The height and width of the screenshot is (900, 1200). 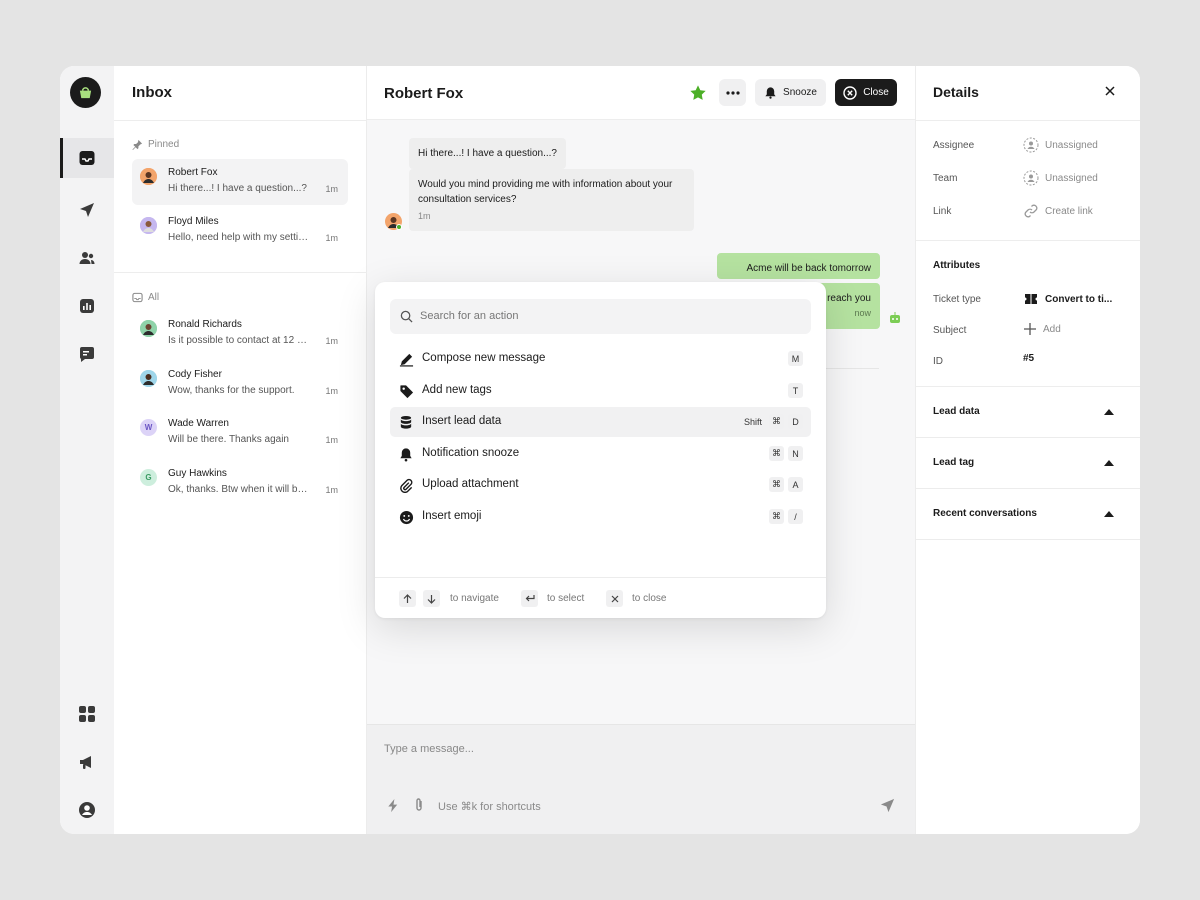 I want to click on navigate-hint: to navigate, so click(x=474, y=598).